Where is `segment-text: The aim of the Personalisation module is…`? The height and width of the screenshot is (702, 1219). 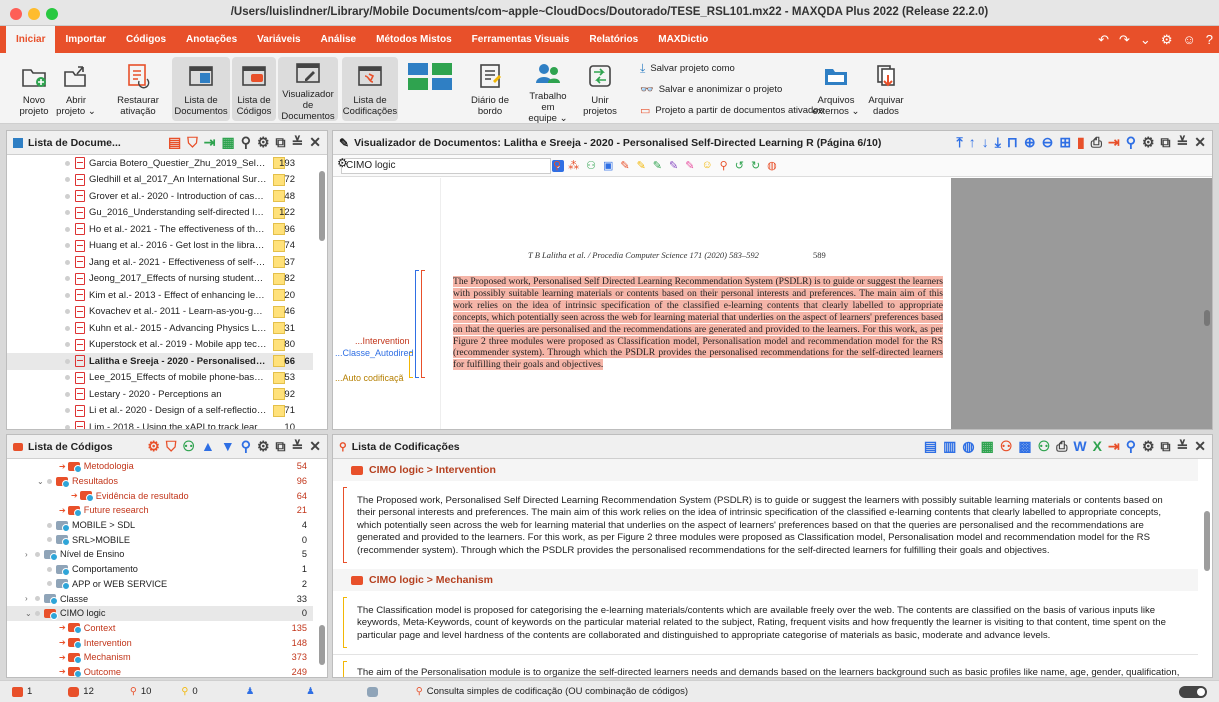 segment-text: The aim of the Personalisation module is… is located at coordinates (765, 666).